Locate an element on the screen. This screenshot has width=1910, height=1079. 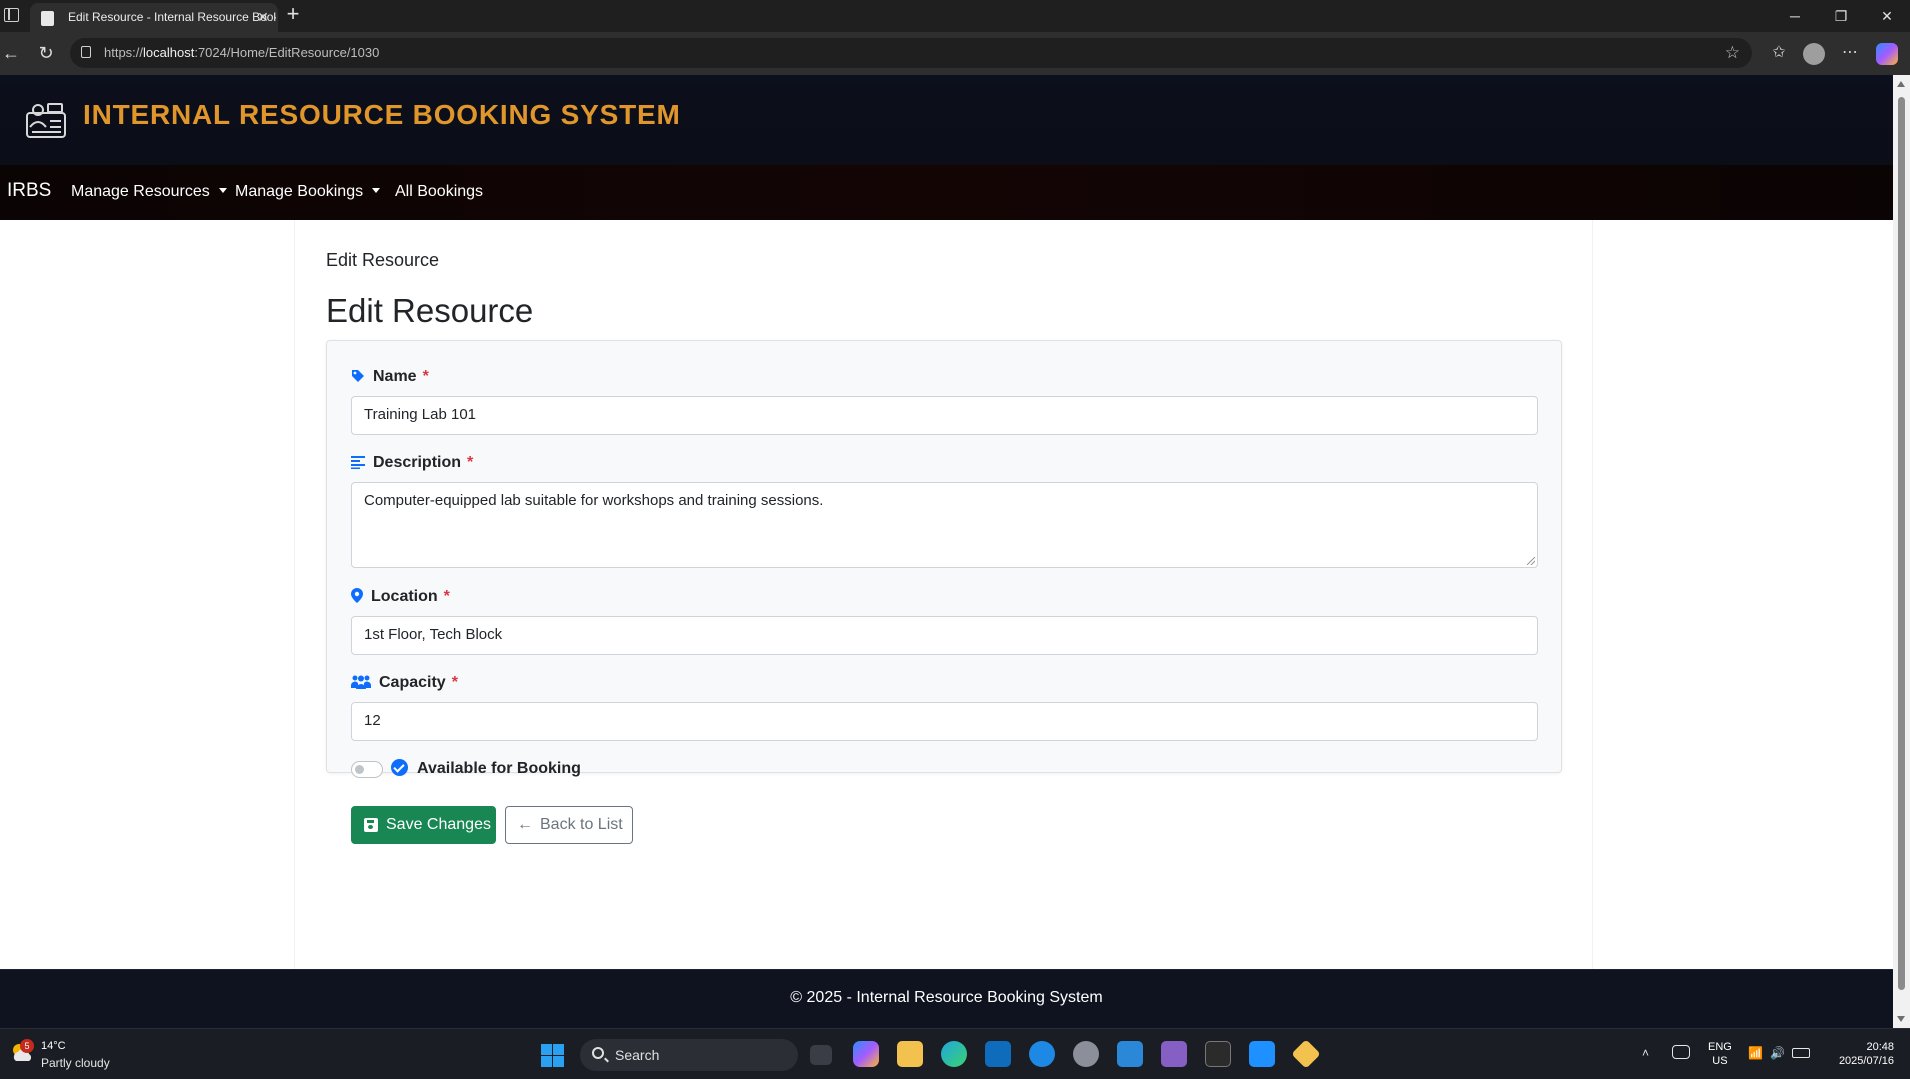
outlook-icon is located at coordinates (998, 1054).